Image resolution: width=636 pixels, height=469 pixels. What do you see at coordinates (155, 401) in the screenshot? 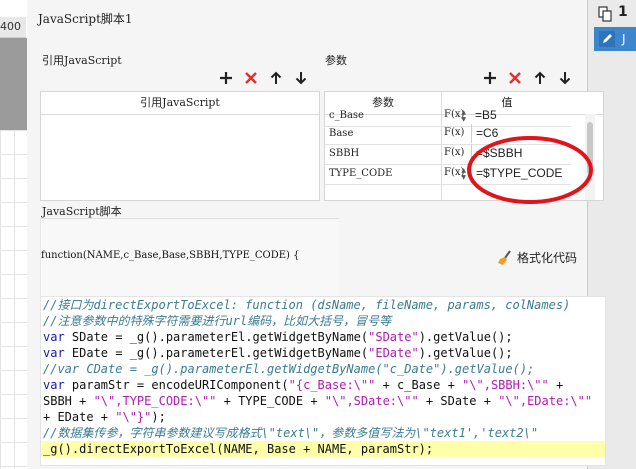
I see `code-string: "\",TYPE_CODE:\""` at bounding box center [155, 401].